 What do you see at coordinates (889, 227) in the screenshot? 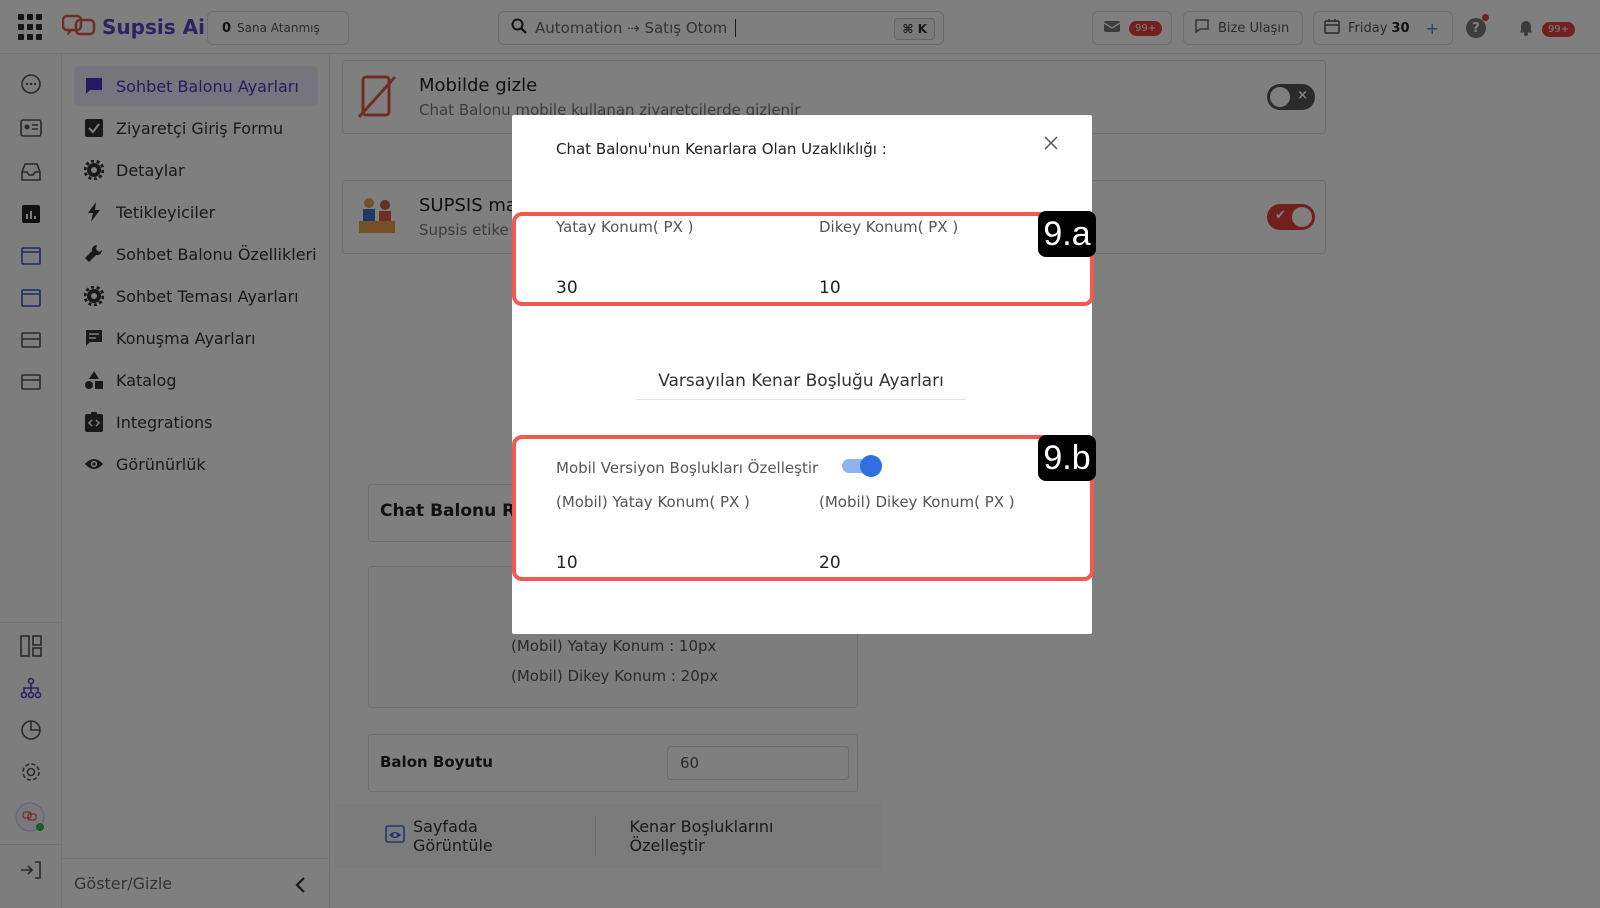
I see `vertical-position-label: Dikey Konum( PX )` at bounding box center [889, 227].